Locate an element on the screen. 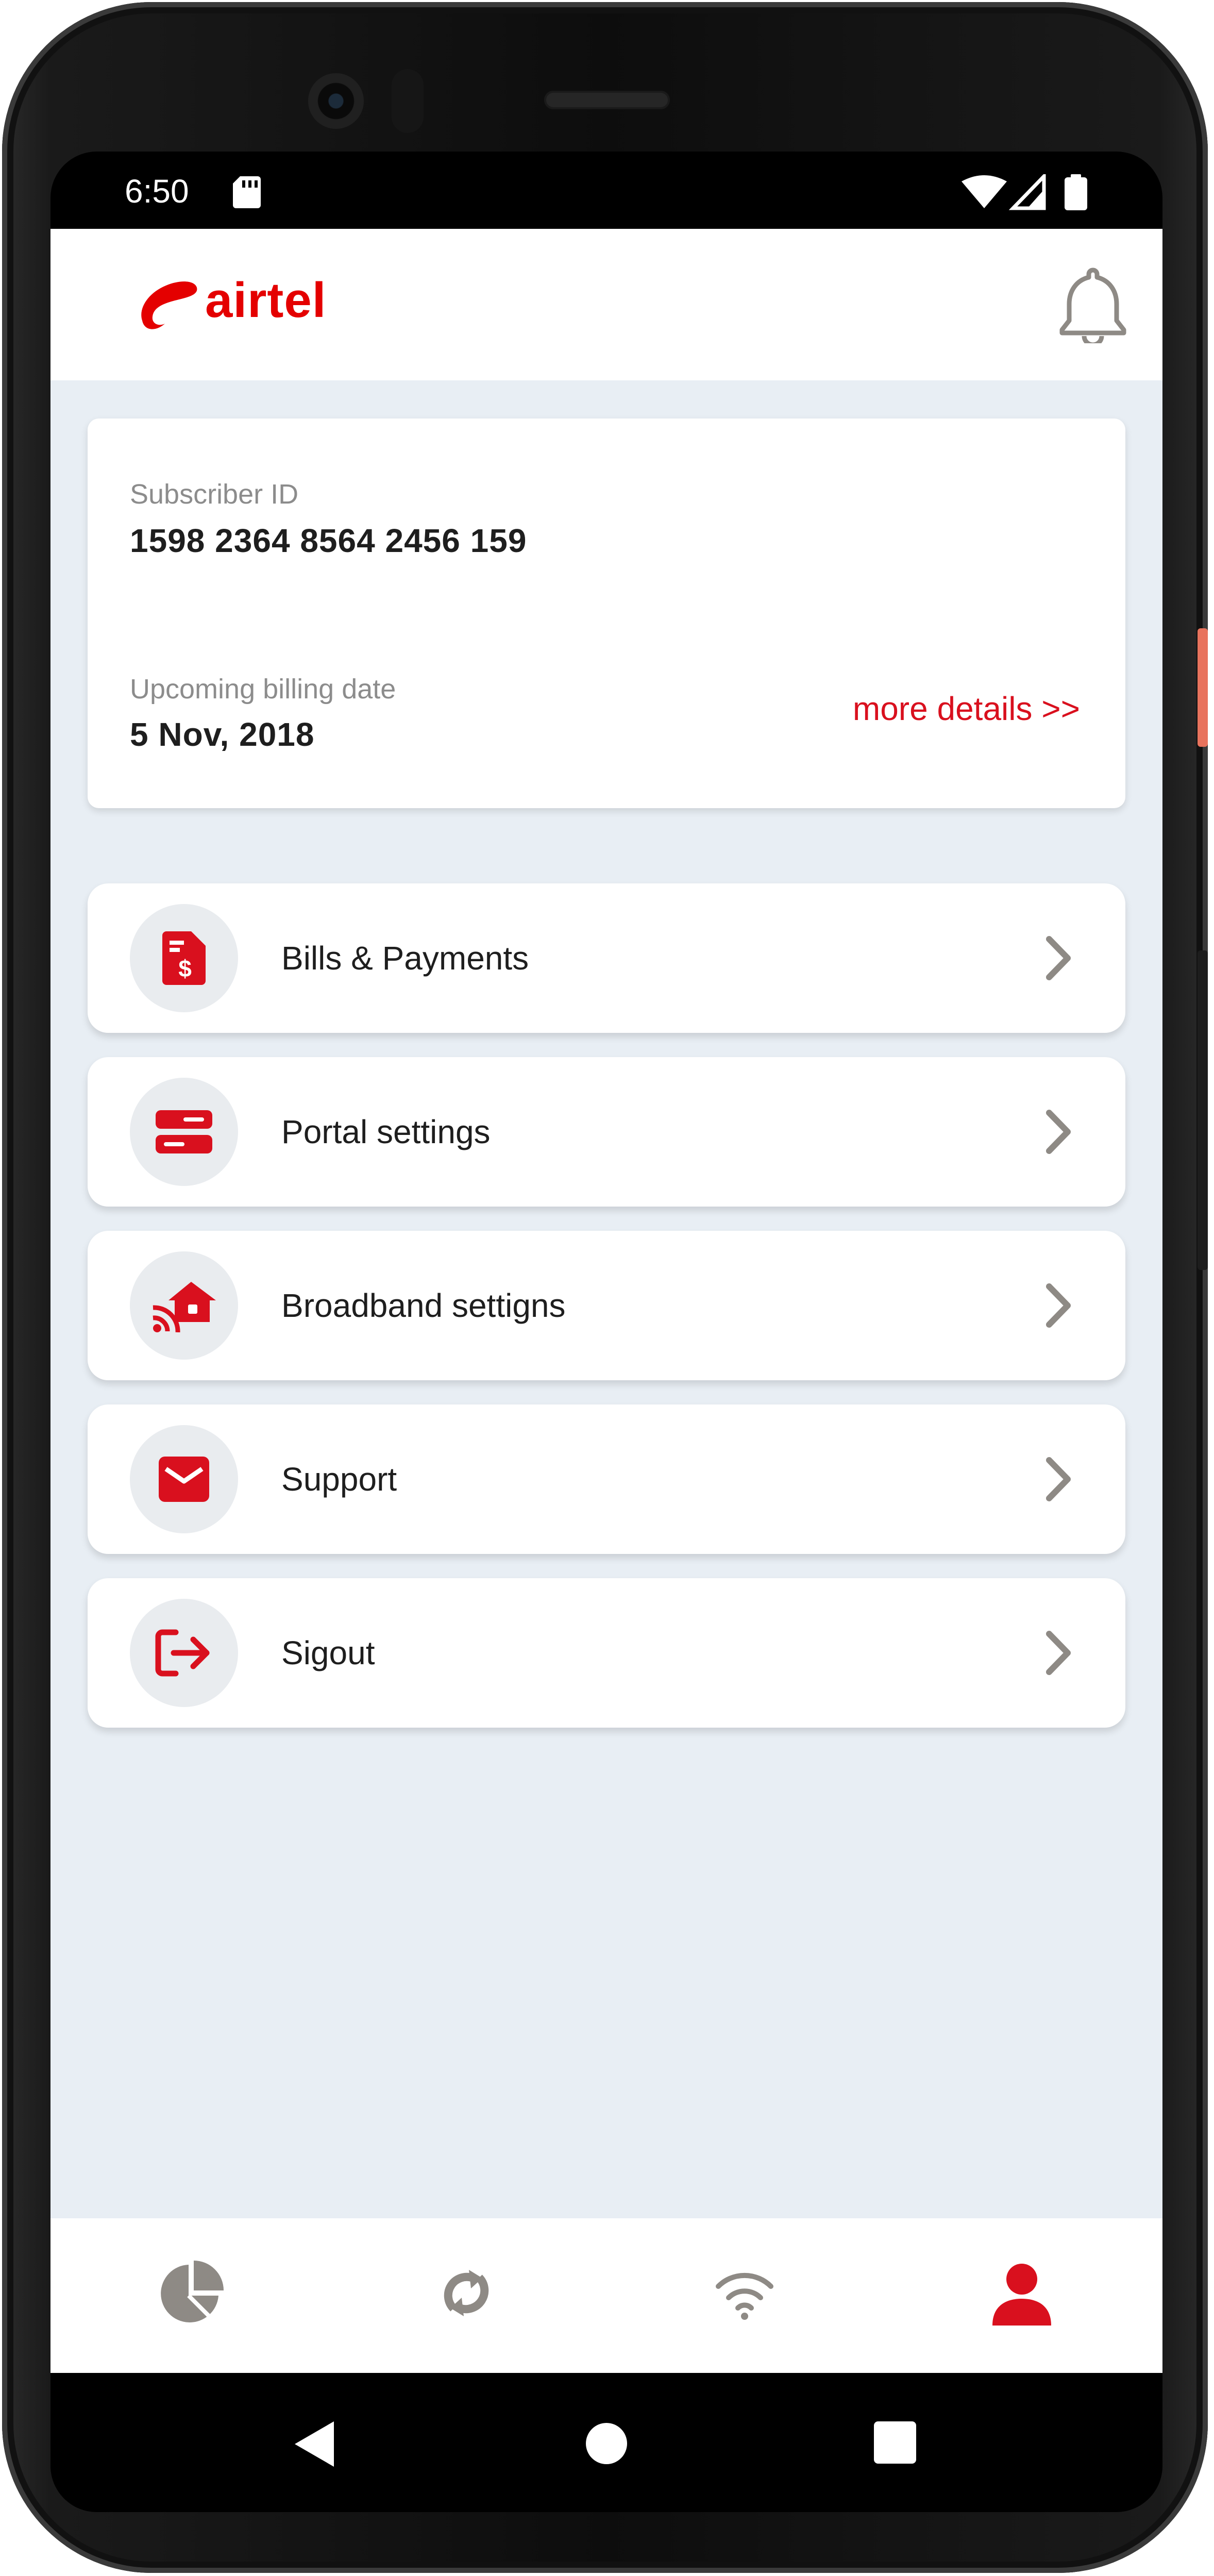 The width and height of the screenshot is (1214, 2576). home-wifi-icon is located at coordinates (184, 1307).